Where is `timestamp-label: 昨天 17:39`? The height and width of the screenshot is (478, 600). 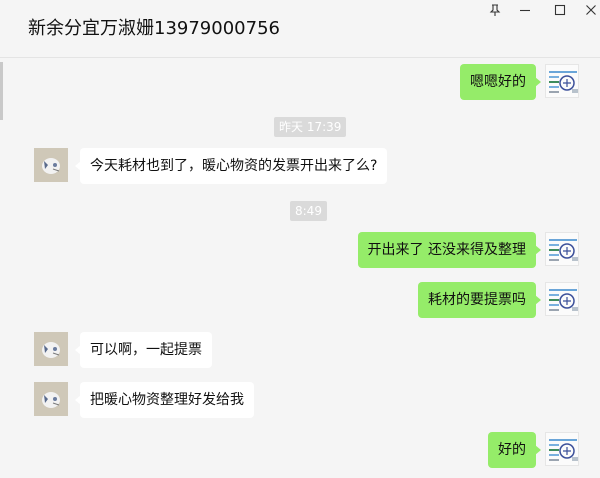
timestamp-label: 昨天 17:39 is located at coordinates (310, 127).